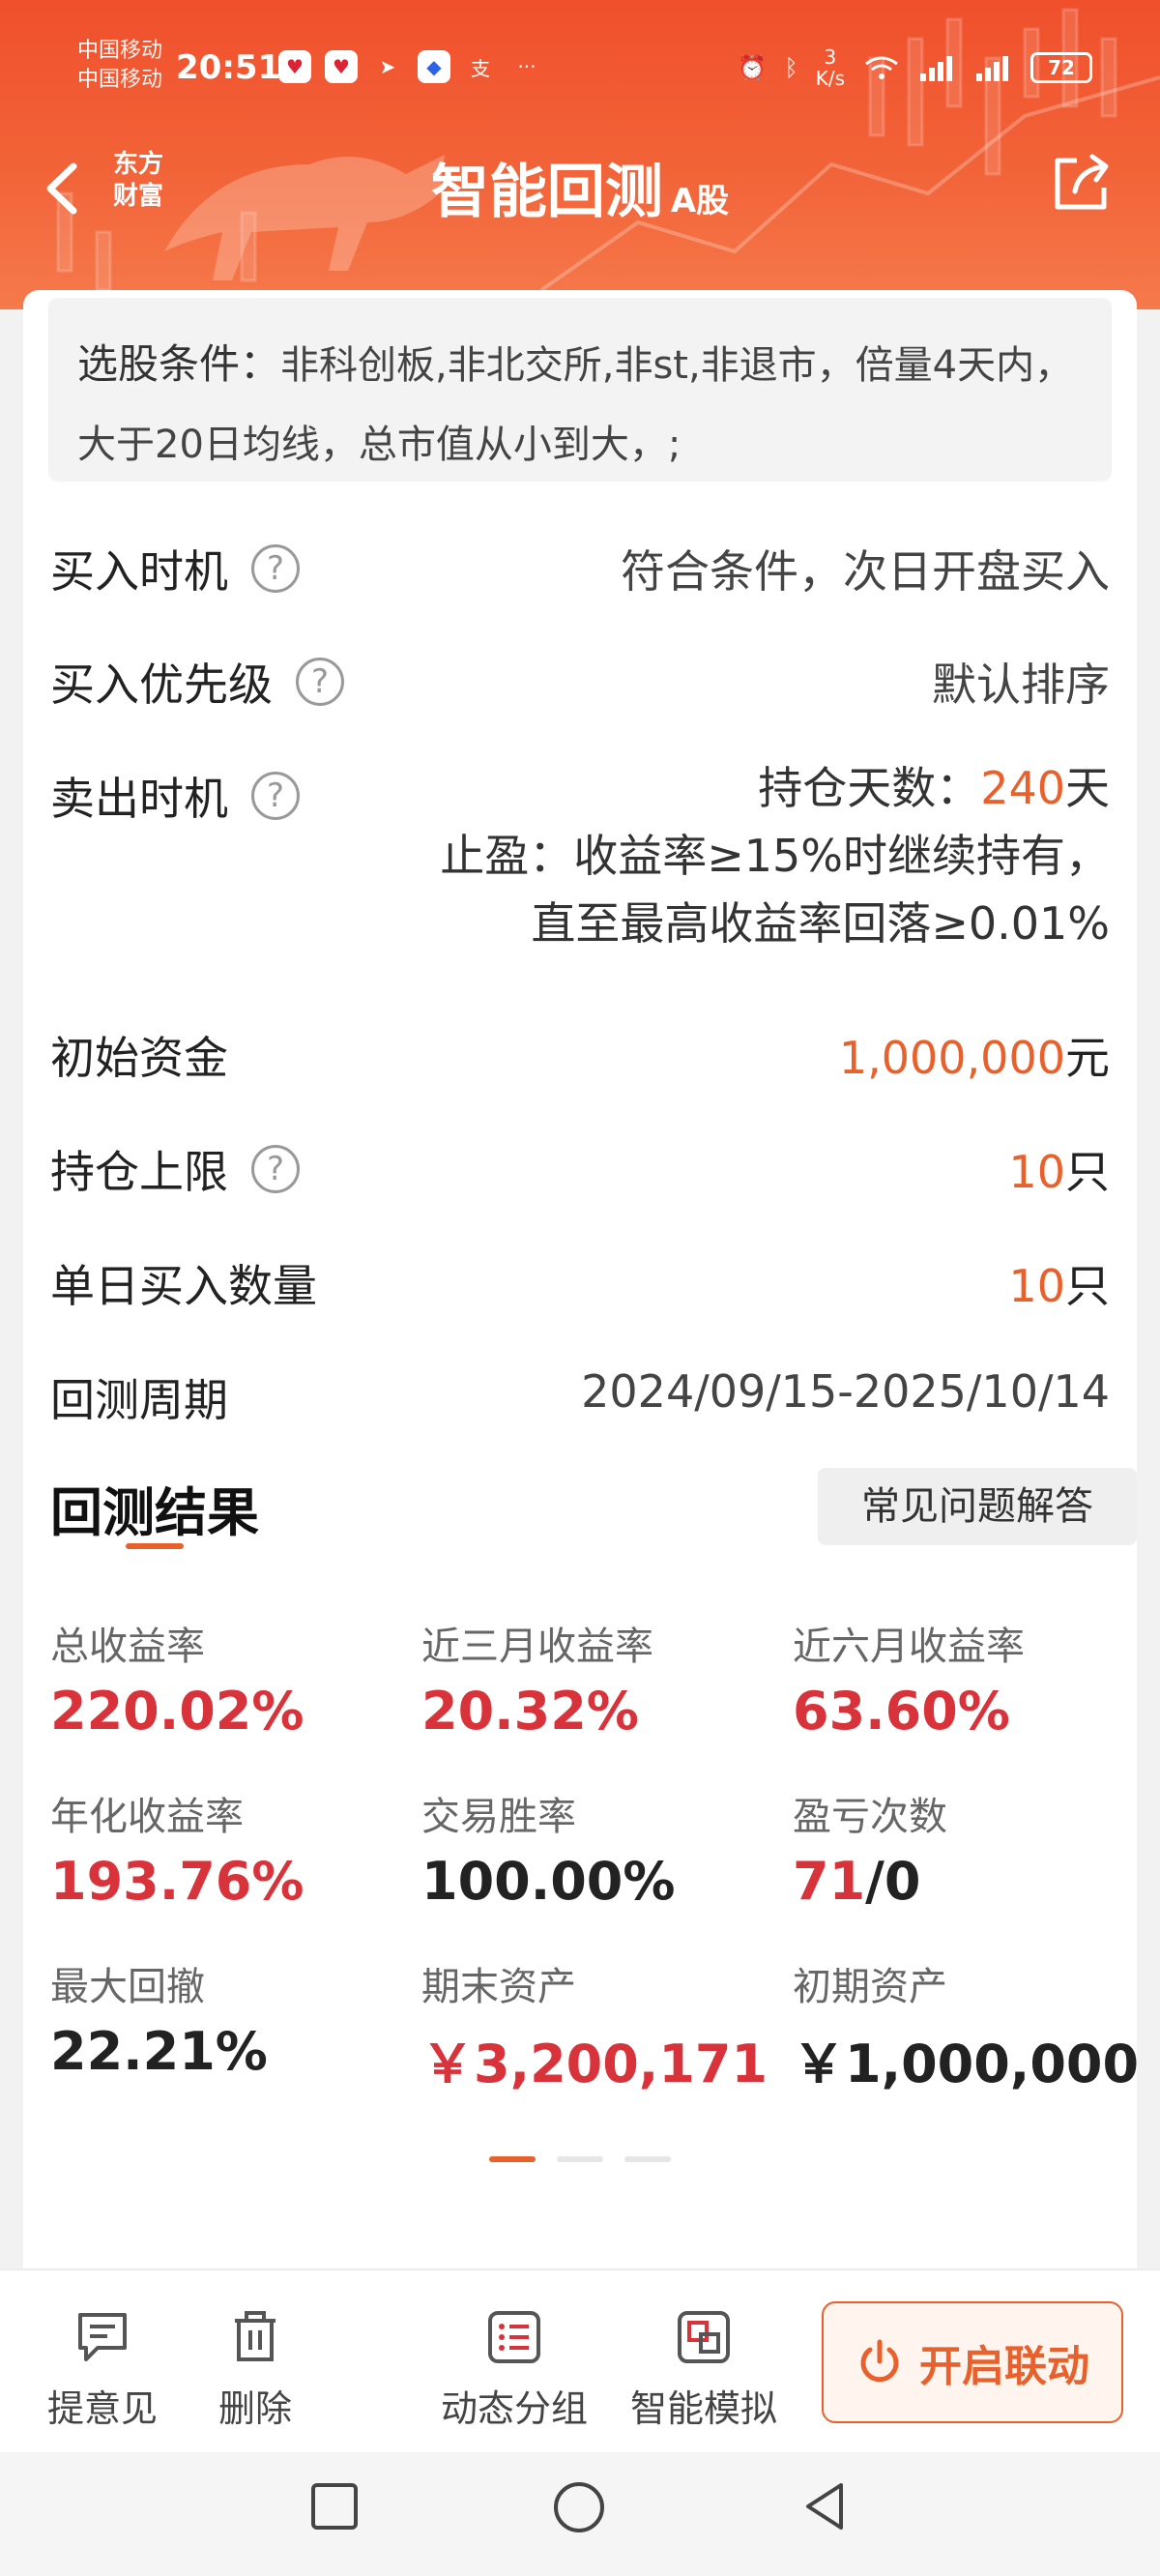  What do you see at coordinates (147, 1817) in the screenshot?
I see `metric-label: 年化收益率` at bounding box center [147, 1817].